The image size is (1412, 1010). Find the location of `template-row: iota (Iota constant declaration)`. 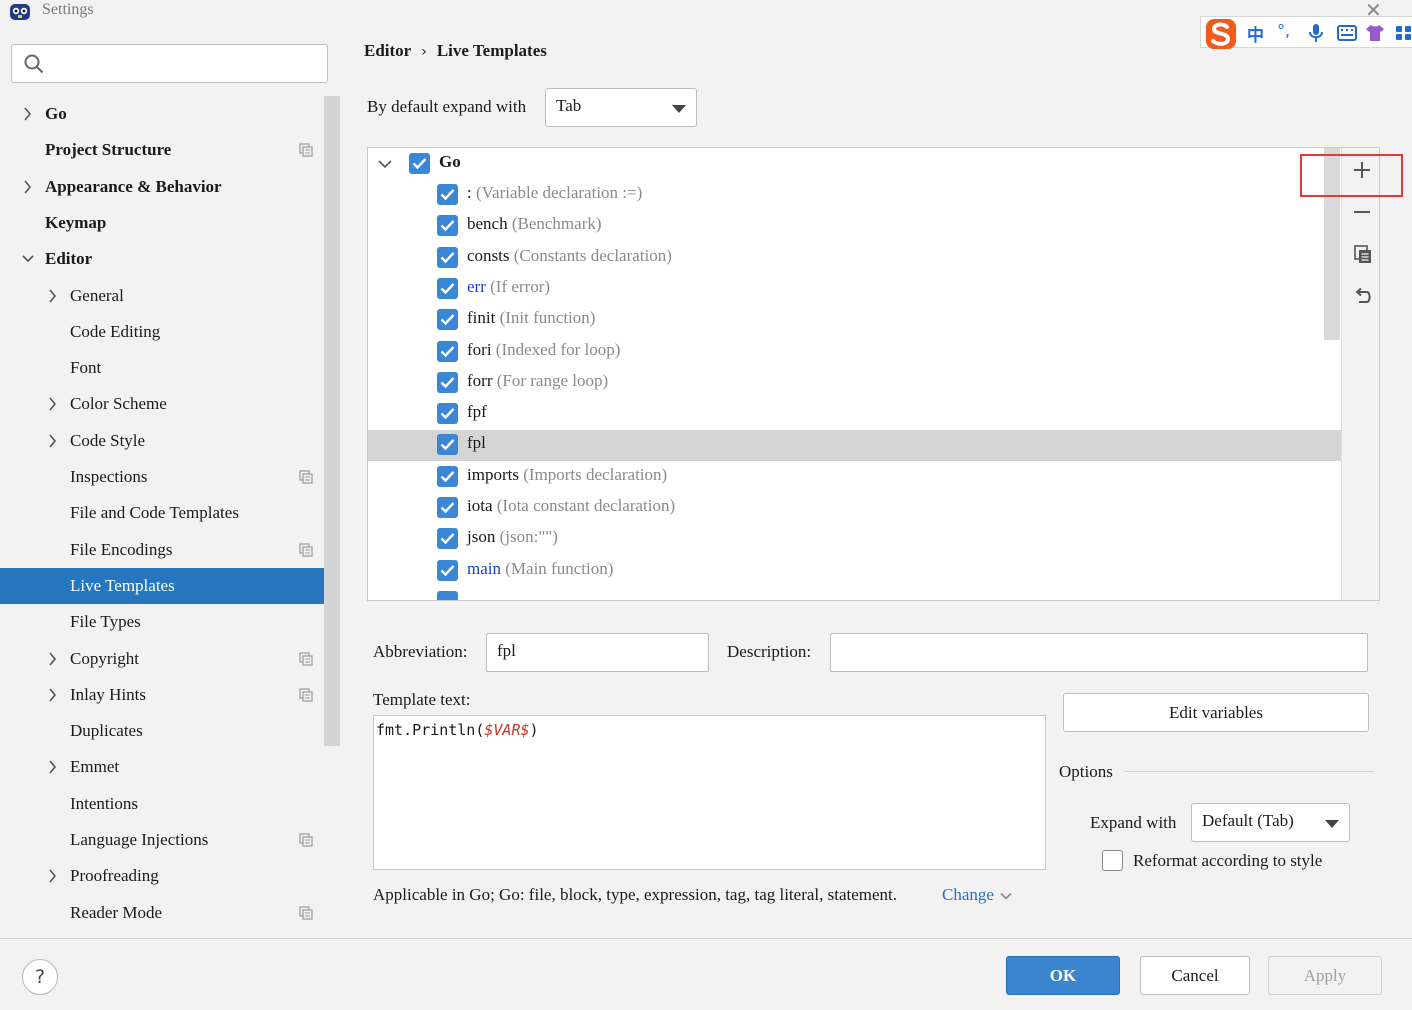

template-row: iota (Iota constant declaration) is located at coordinates (854, 508).